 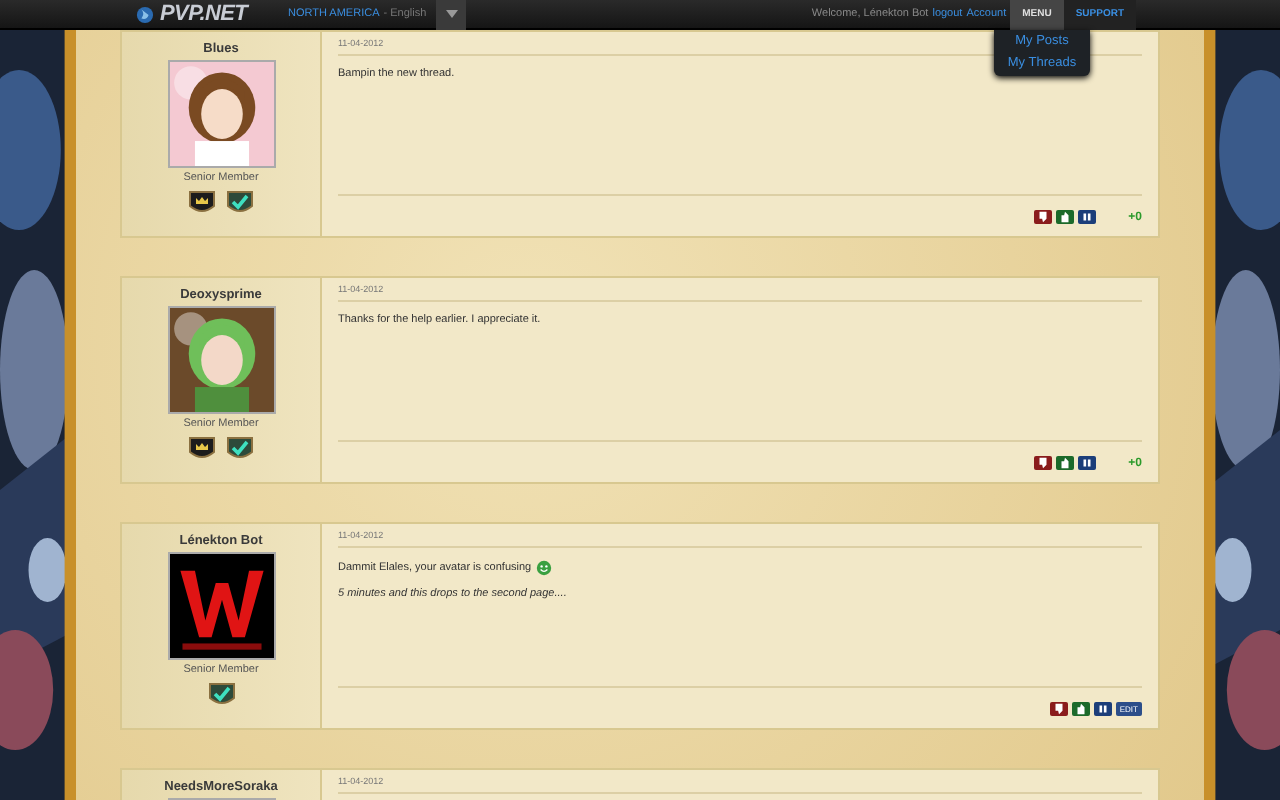 I want to click on globe-icon, so click(x=145, y=14).